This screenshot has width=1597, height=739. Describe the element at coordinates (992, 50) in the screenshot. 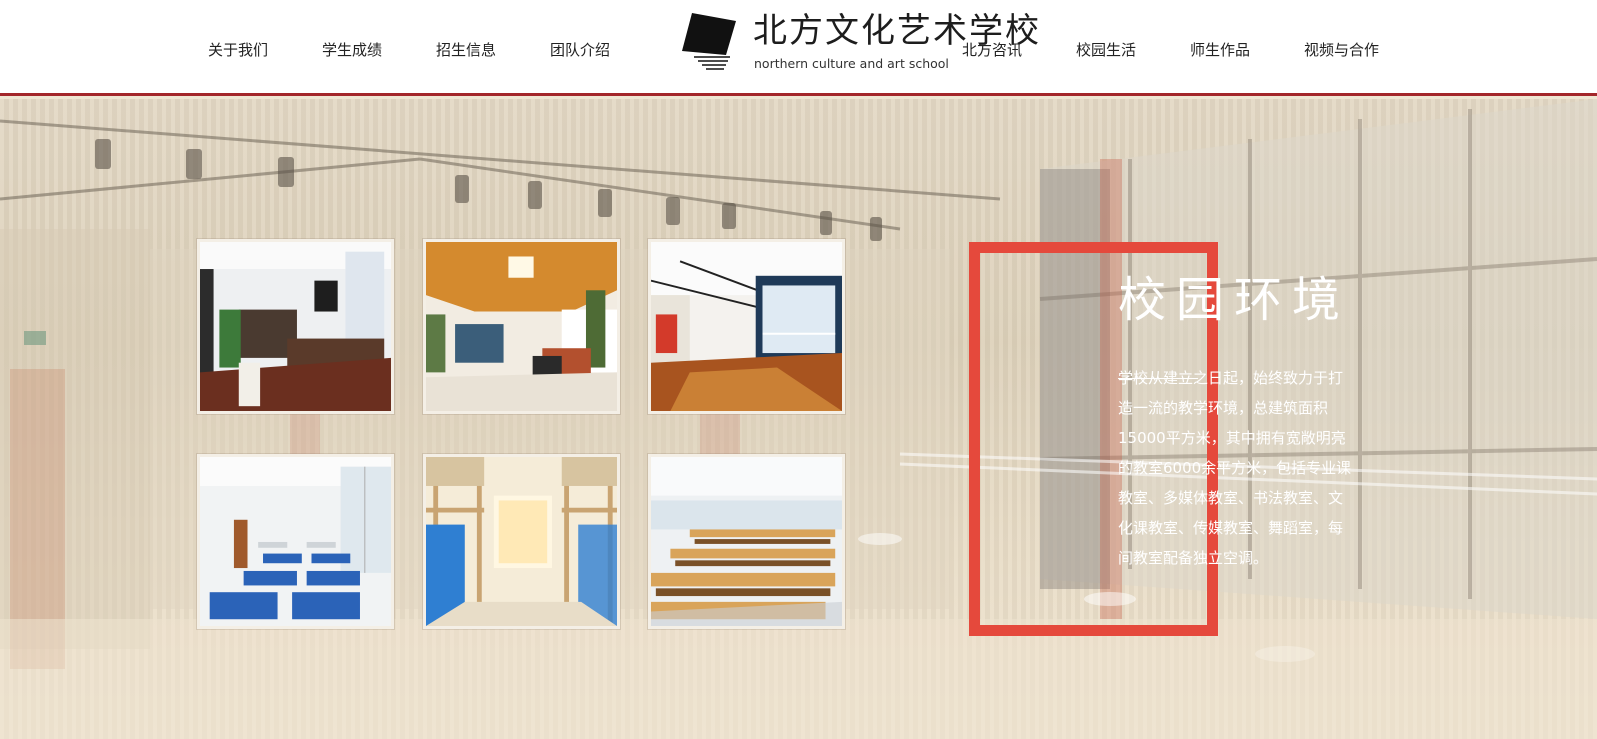

I see `nav-news: 北方咨讯` at that location.